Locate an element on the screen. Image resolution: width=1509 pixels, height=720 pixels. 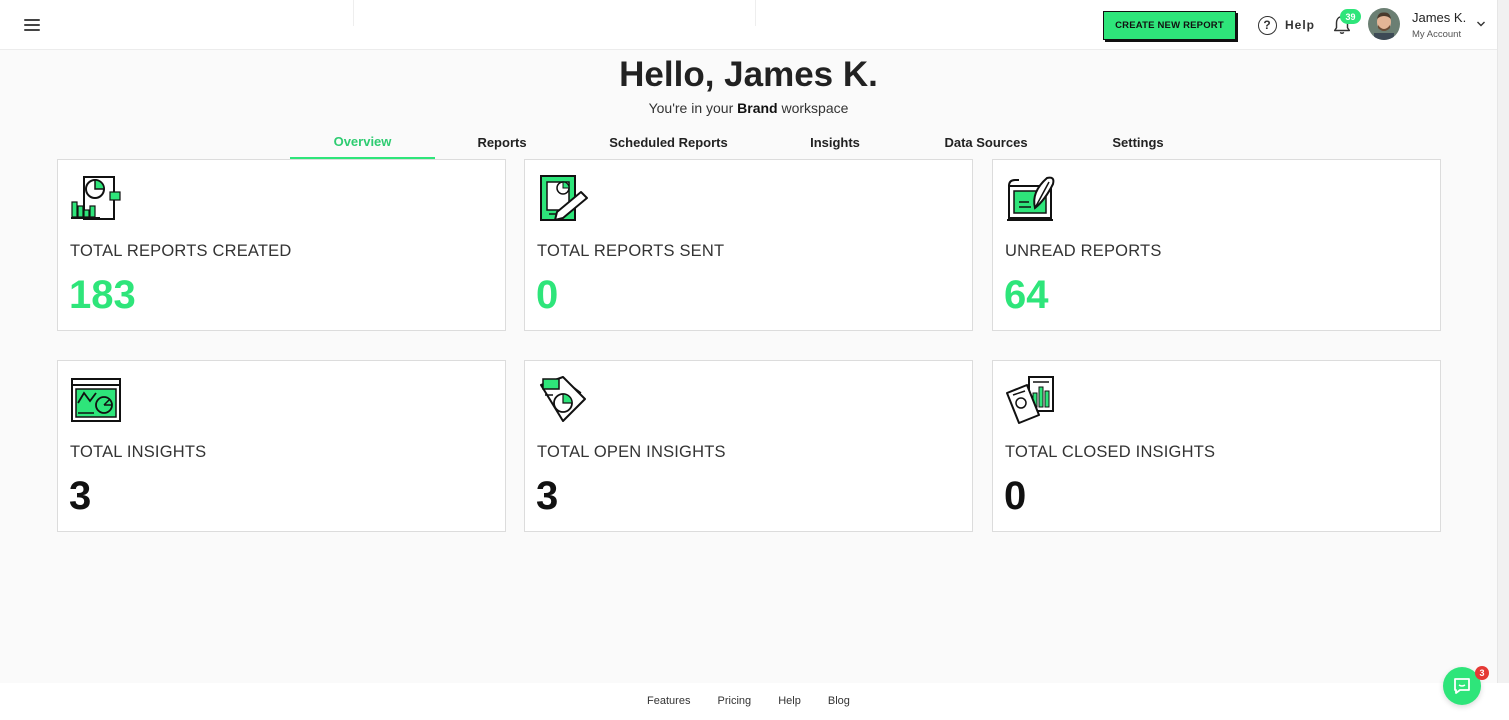
card-label: TOTAL OPEN INSIGHTS is located at coordinates (631, 452).